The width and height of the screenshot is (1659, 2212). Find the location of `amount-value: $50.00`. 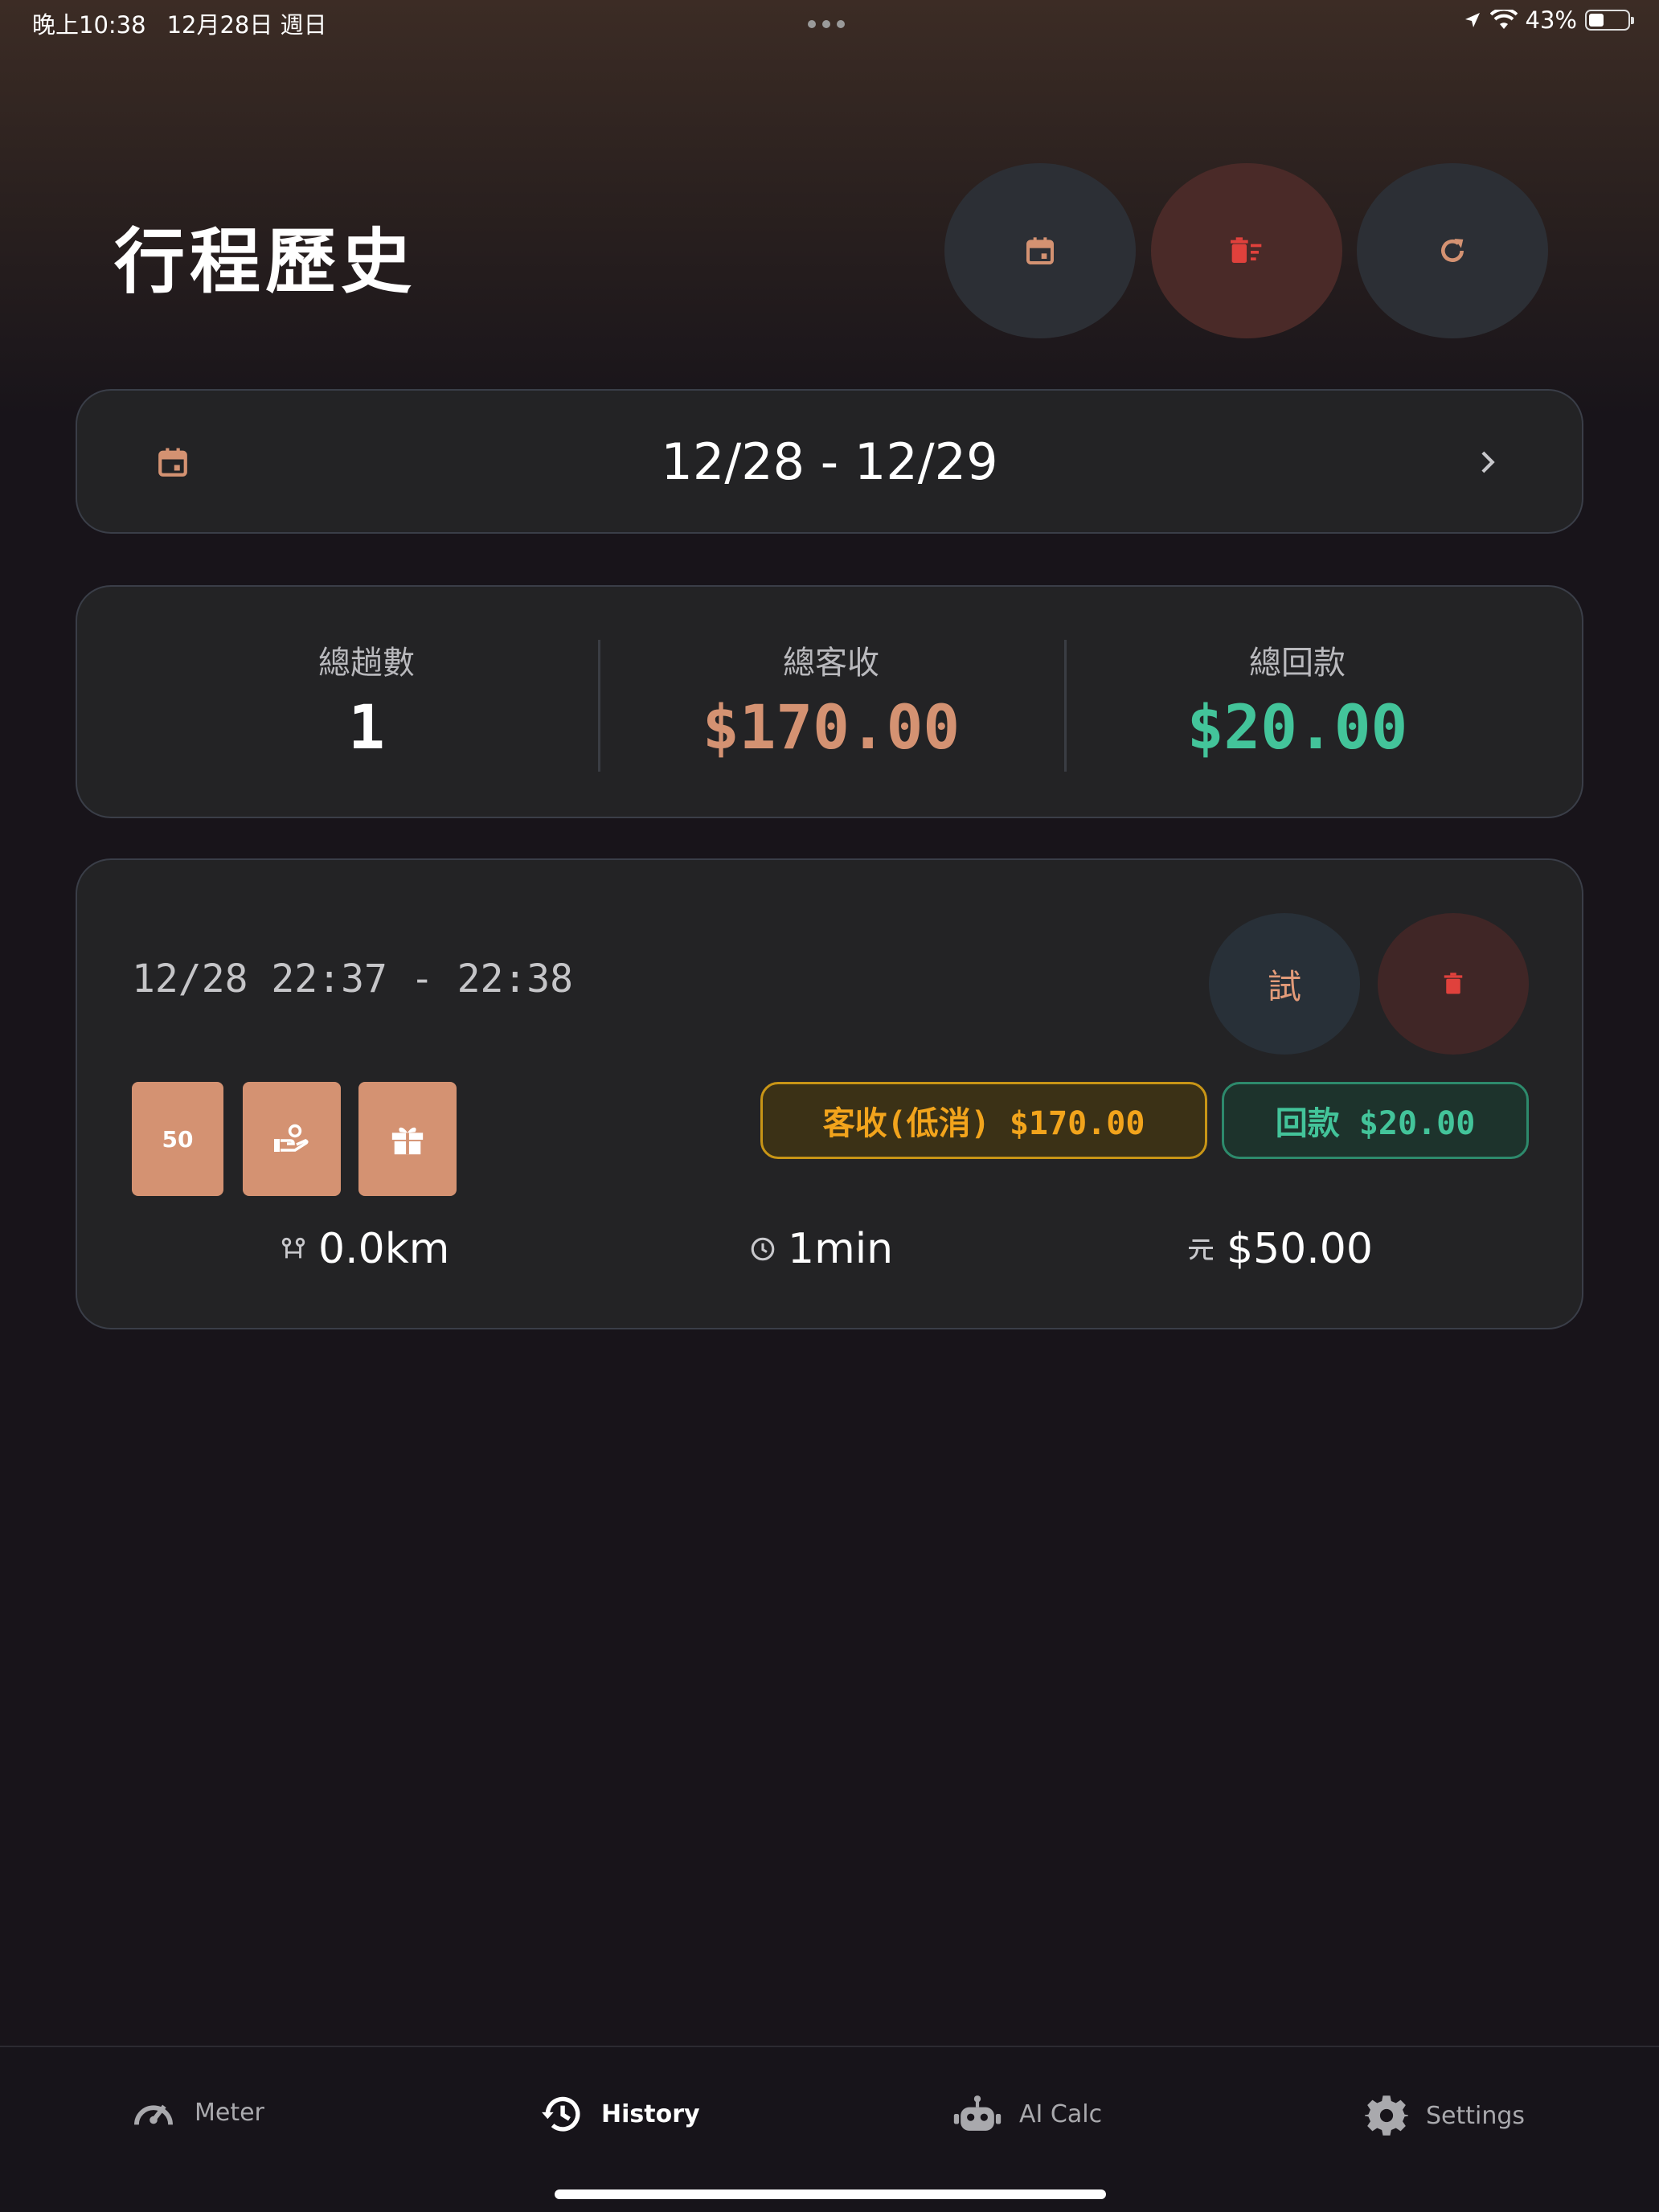

amount-value: $50.00 is located at coordinates (1300, 1249).